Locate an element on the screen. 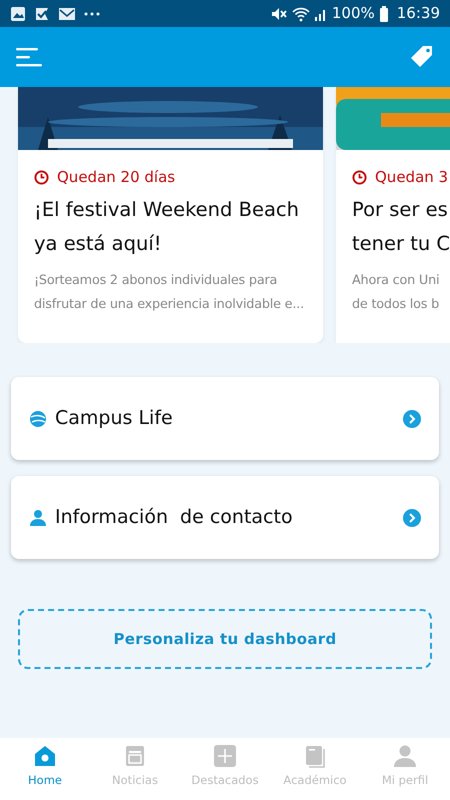 The width and height of the screenshot is (450, 800). customize-dashboard-button: Personaliza tu dashboard is located at coordinates (225, 639).